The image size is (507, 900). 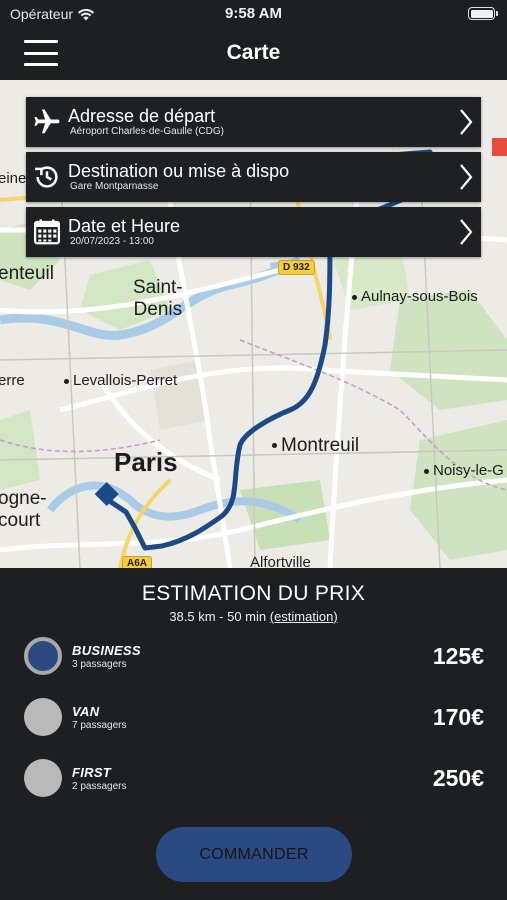 What do you see at coordinates (254, 854) in the screenshot?
I see `order-button: COMMANDER` at bounding box center [254, 854].